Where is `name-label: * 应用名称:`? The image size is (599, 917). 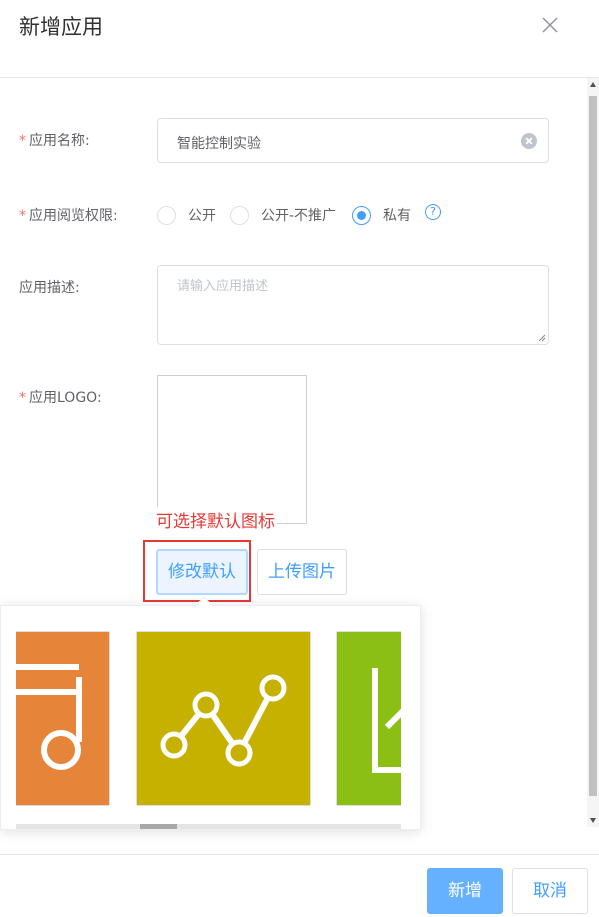 name-label: * 应用名称: is located at coordinates (54, 141).